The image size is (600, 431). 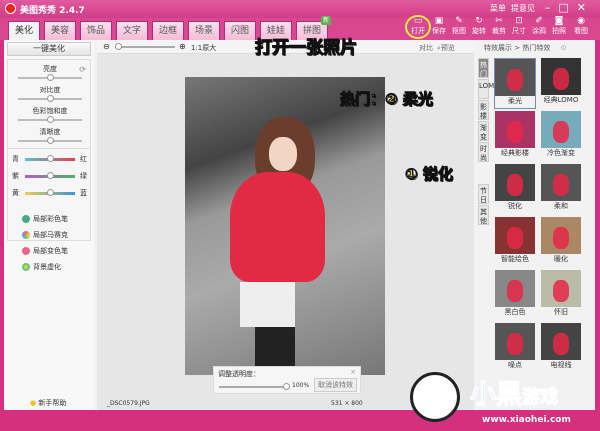 I want to click on menu-link: 菜单, so click(x=498, y=8).